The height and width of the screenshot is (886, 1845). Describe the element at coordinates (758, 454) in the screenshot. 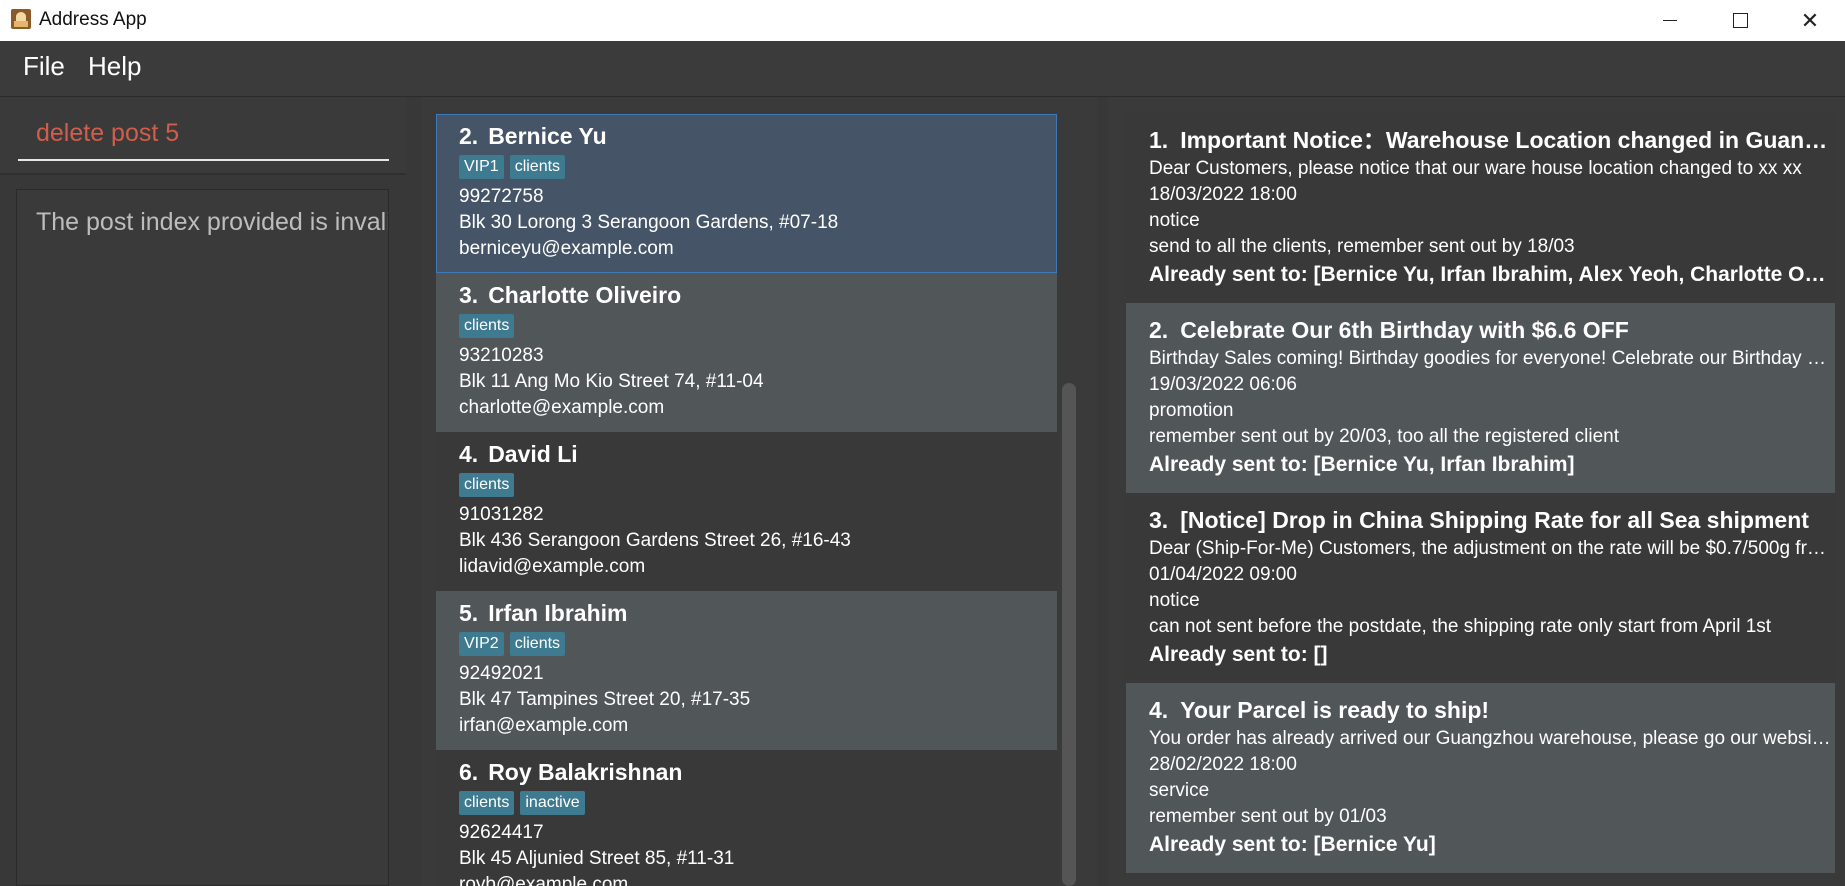

I see `person-name: 4. David Li` at that location.